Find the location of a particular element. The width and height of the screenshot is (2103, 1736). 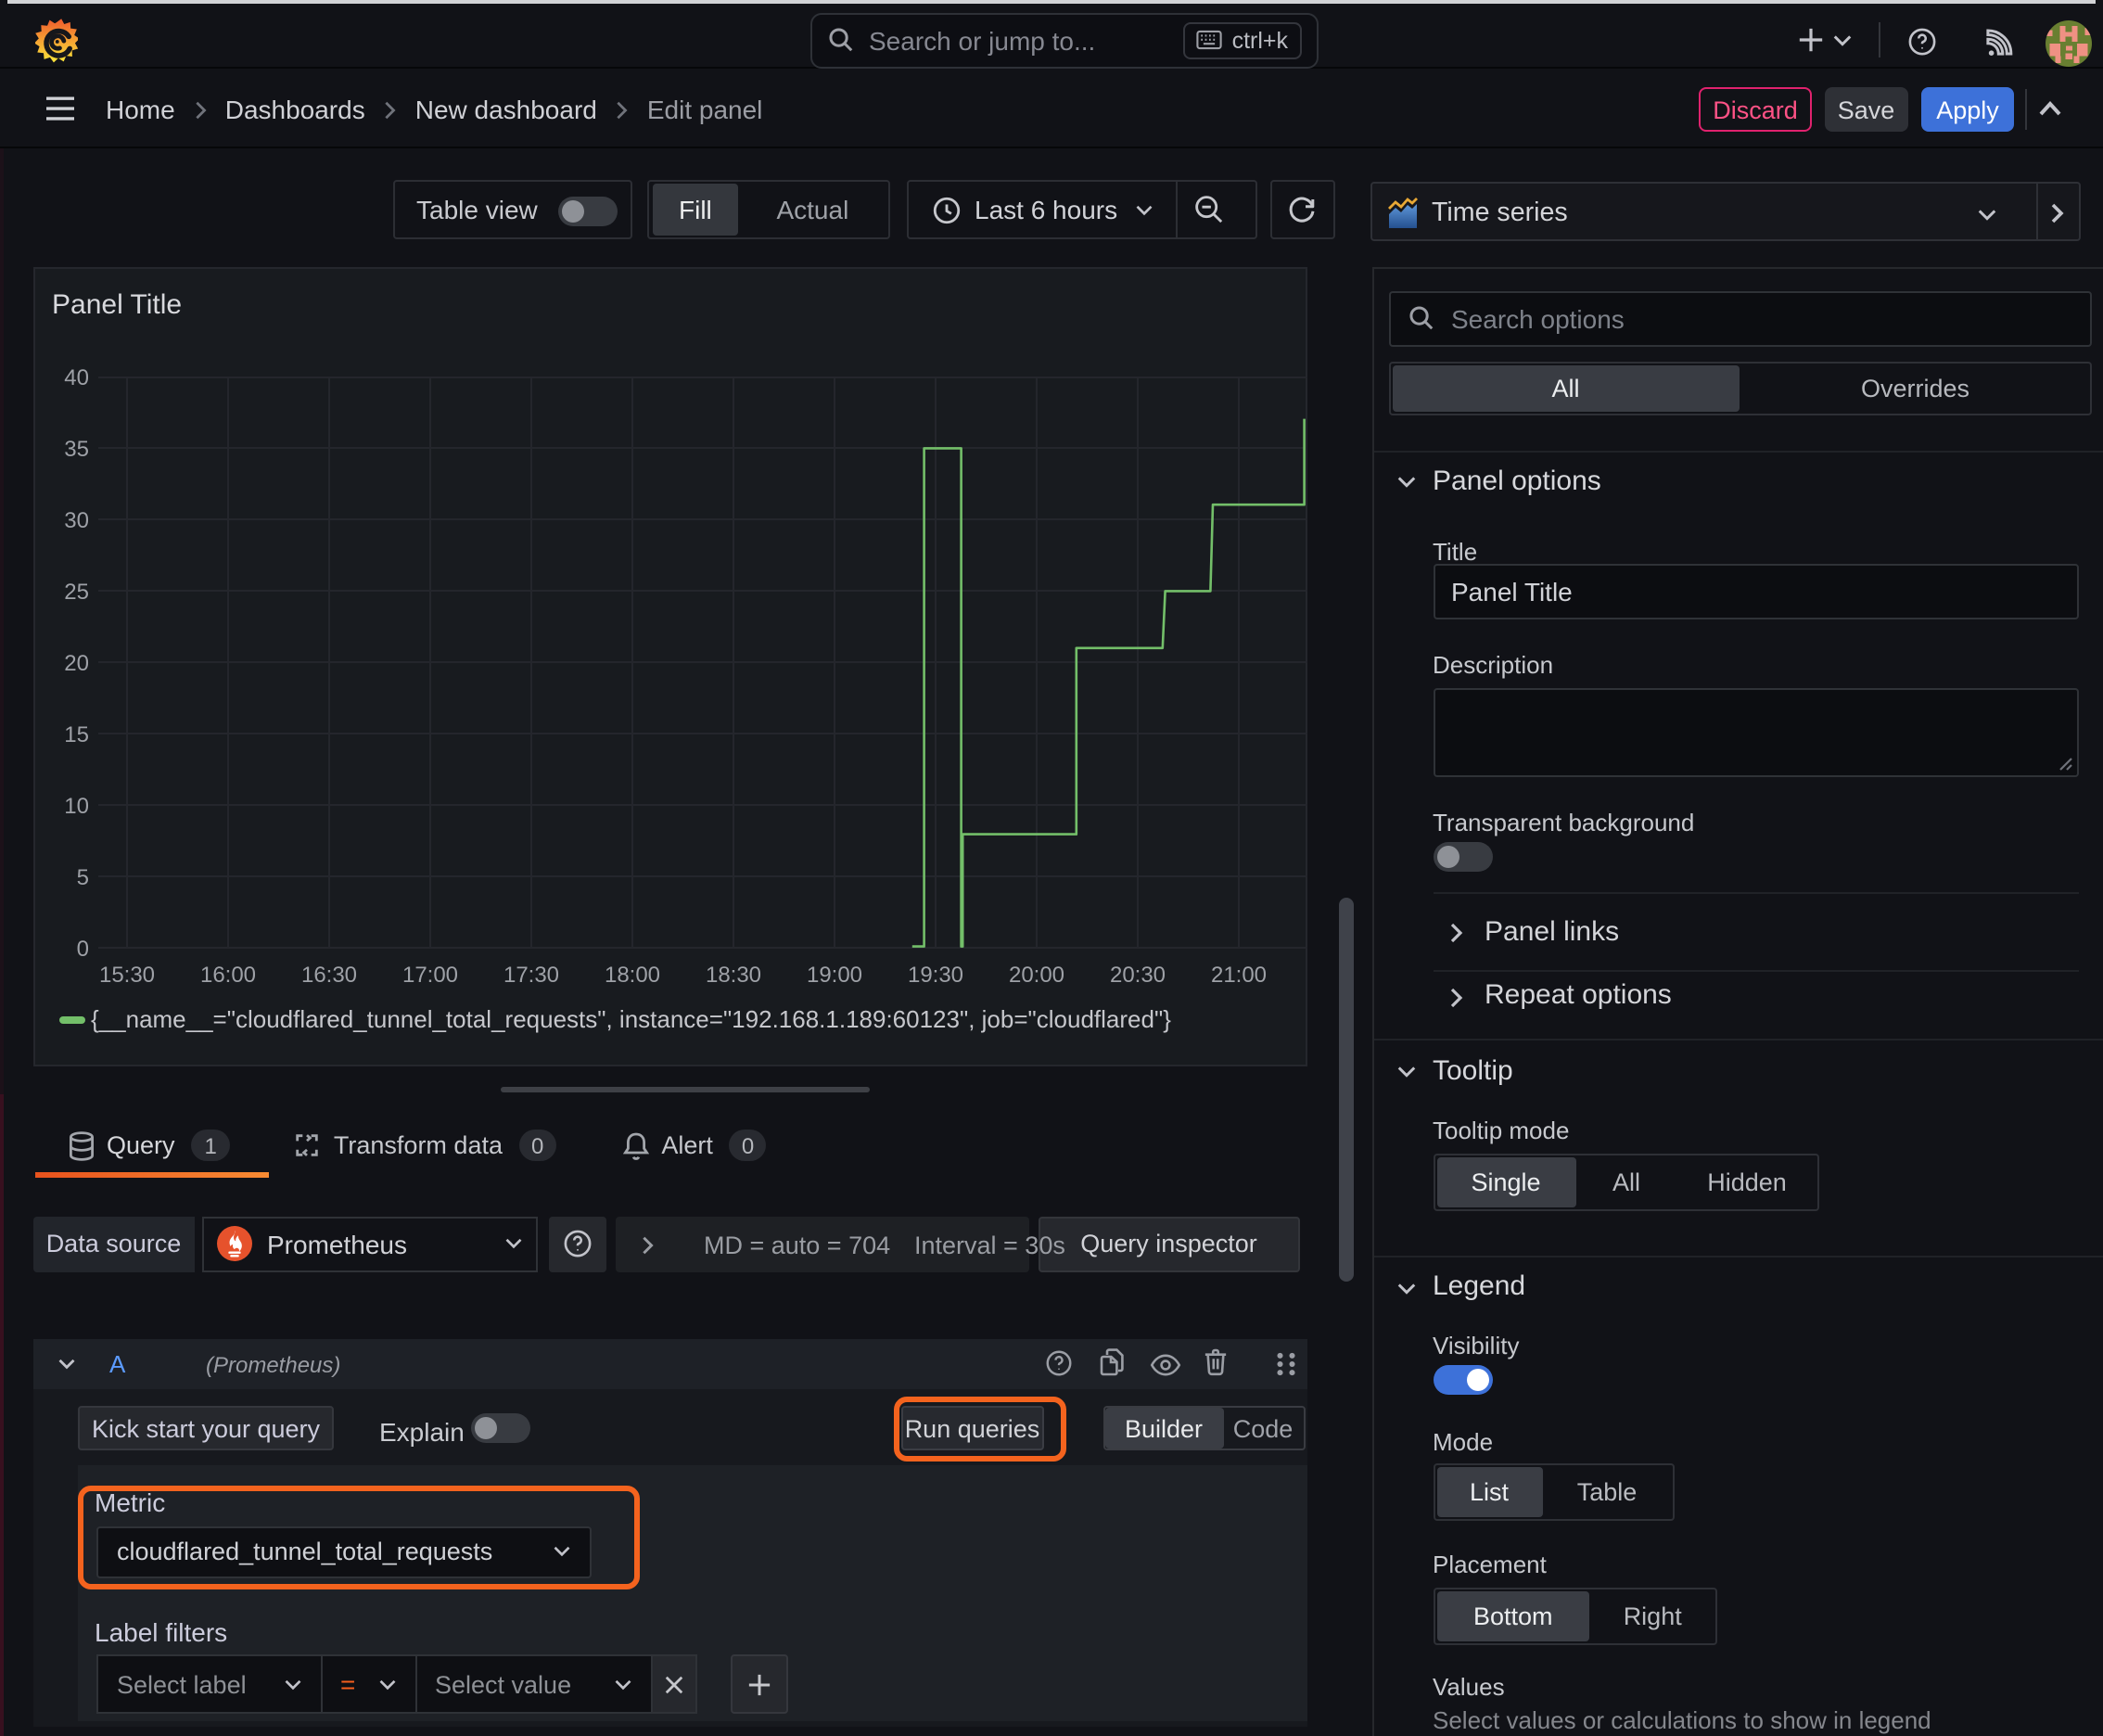

svg-text: 40 is located at coordinates (75, 376).